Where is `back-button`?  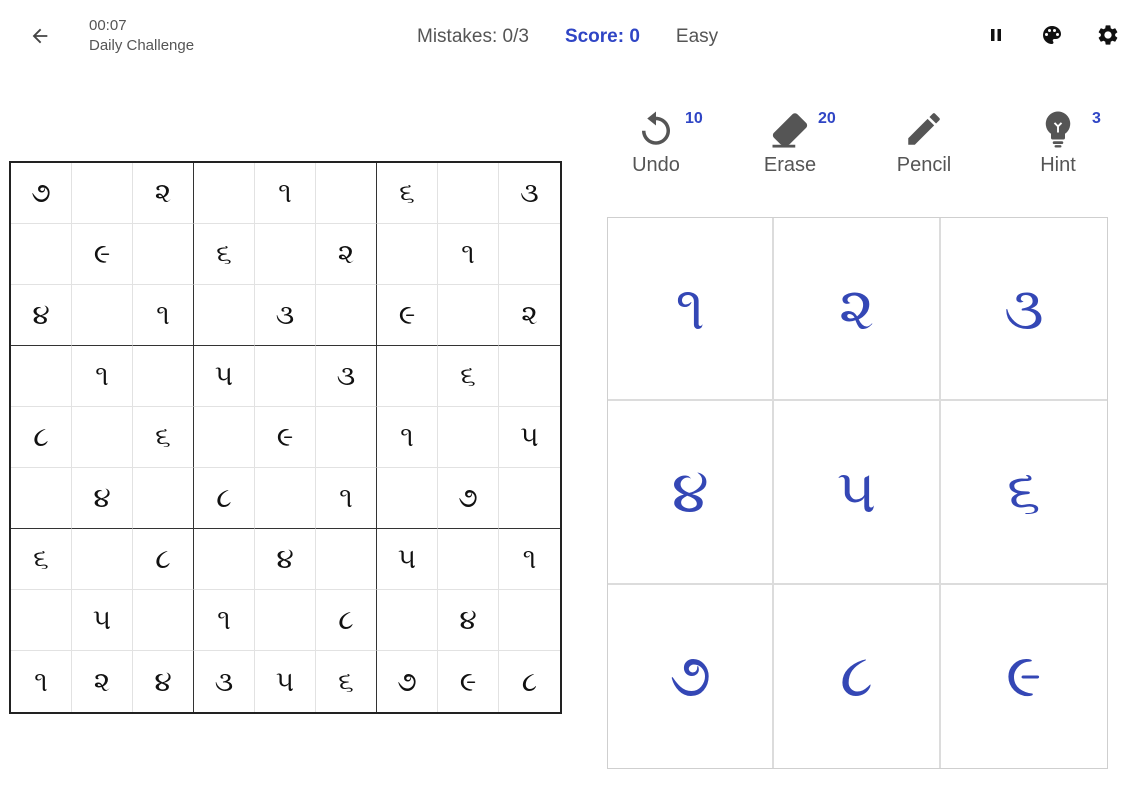 back-button is located at coordinates (40, 36).